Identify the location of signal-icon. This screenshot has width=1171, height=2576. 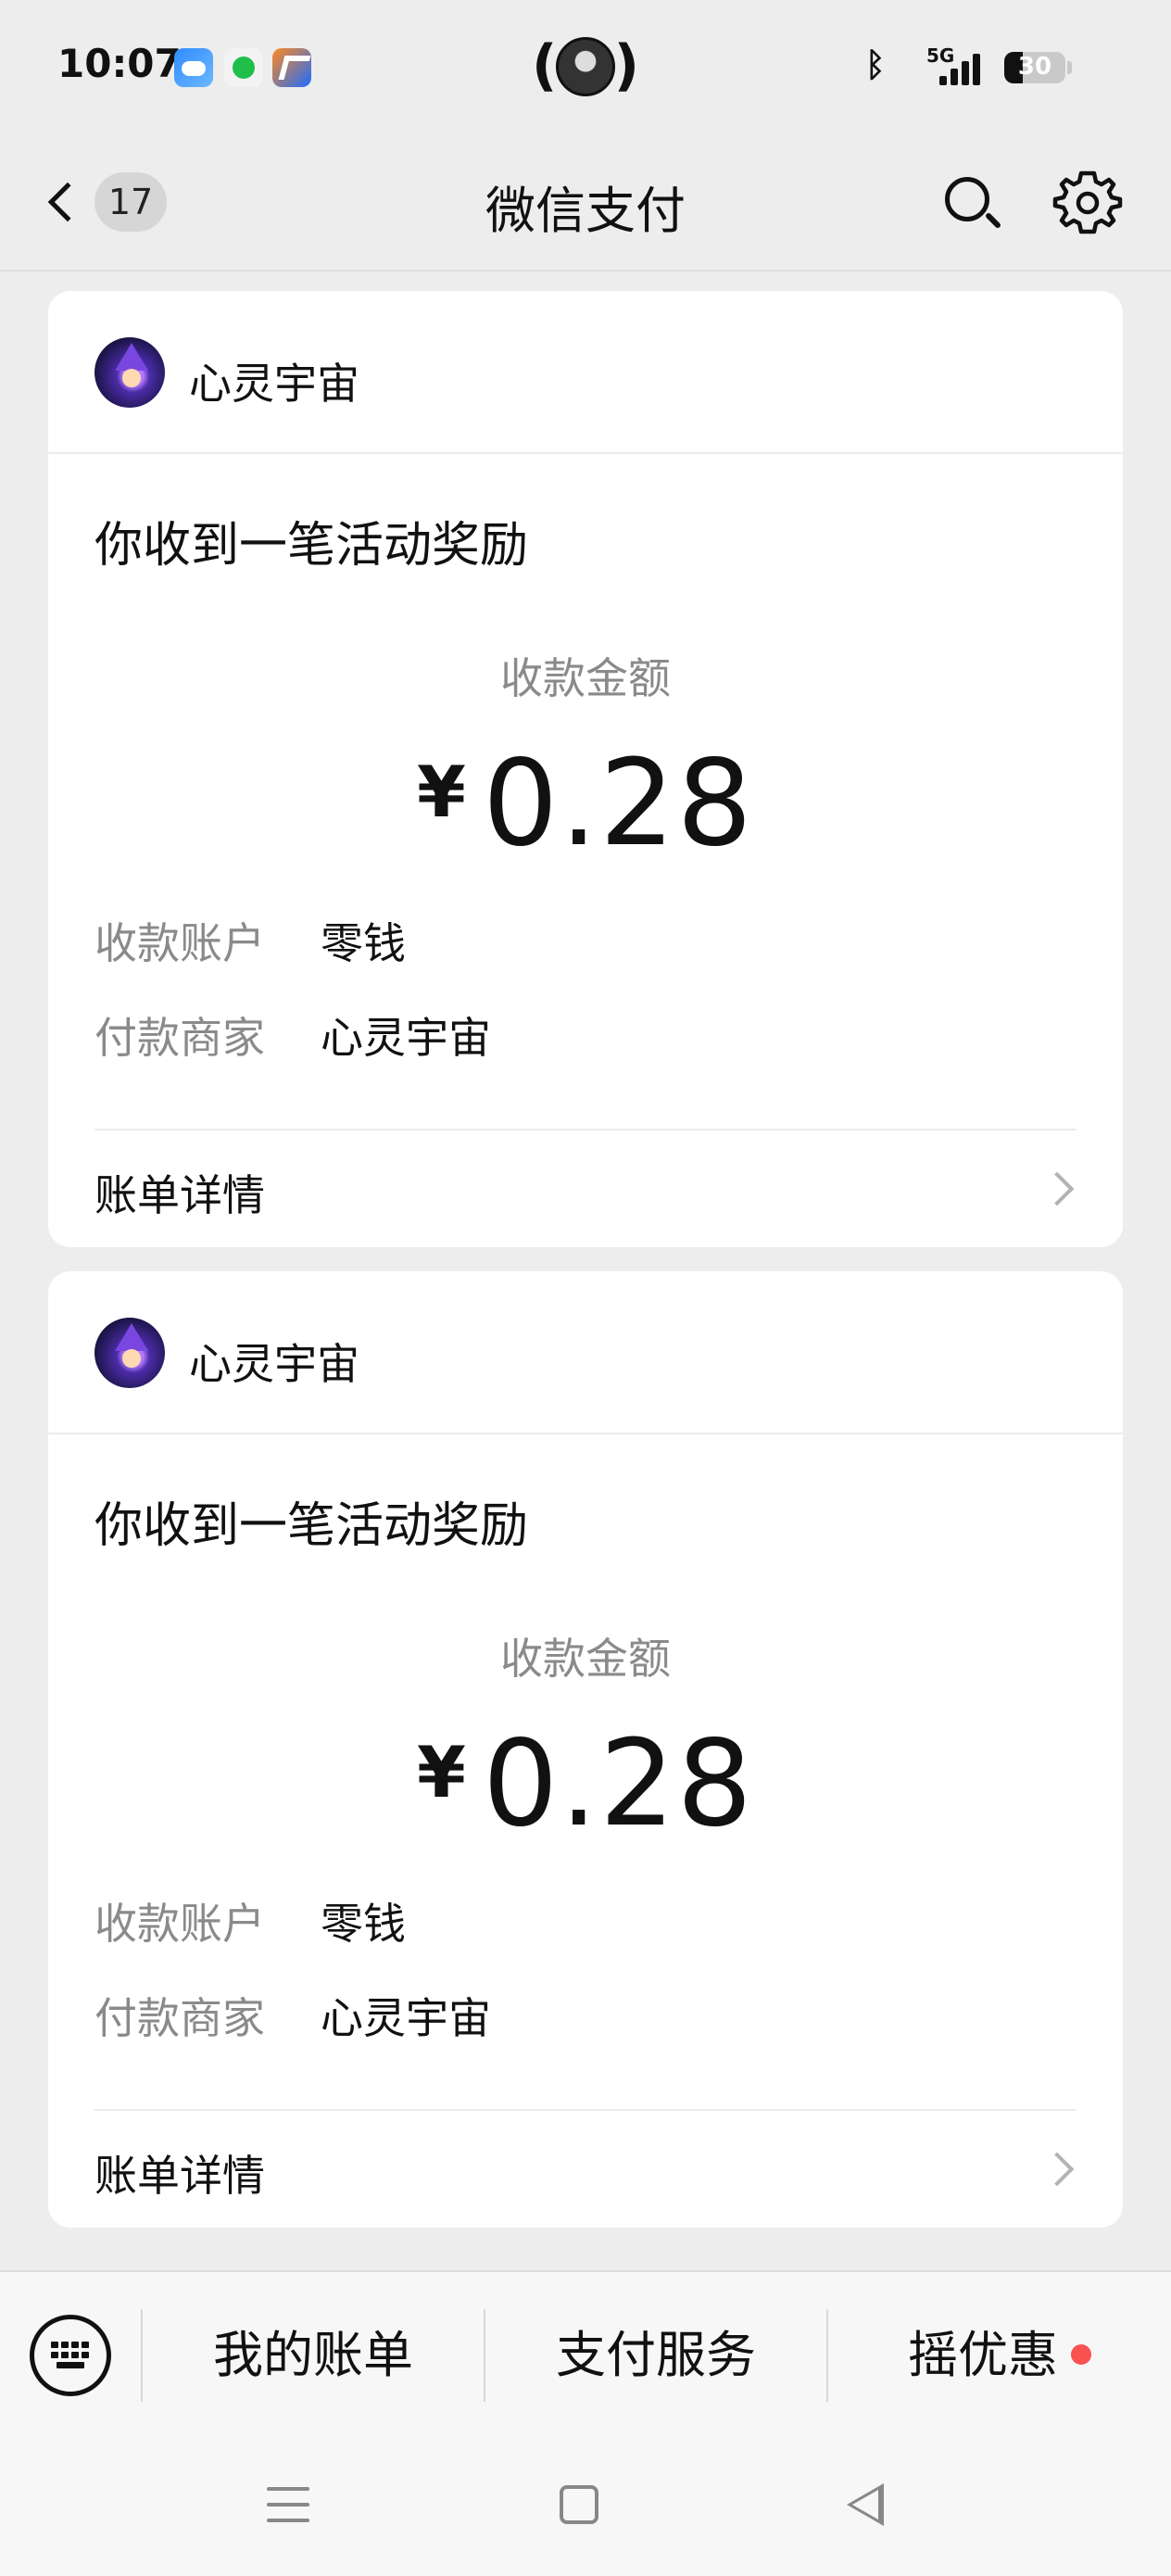
(960, 68).